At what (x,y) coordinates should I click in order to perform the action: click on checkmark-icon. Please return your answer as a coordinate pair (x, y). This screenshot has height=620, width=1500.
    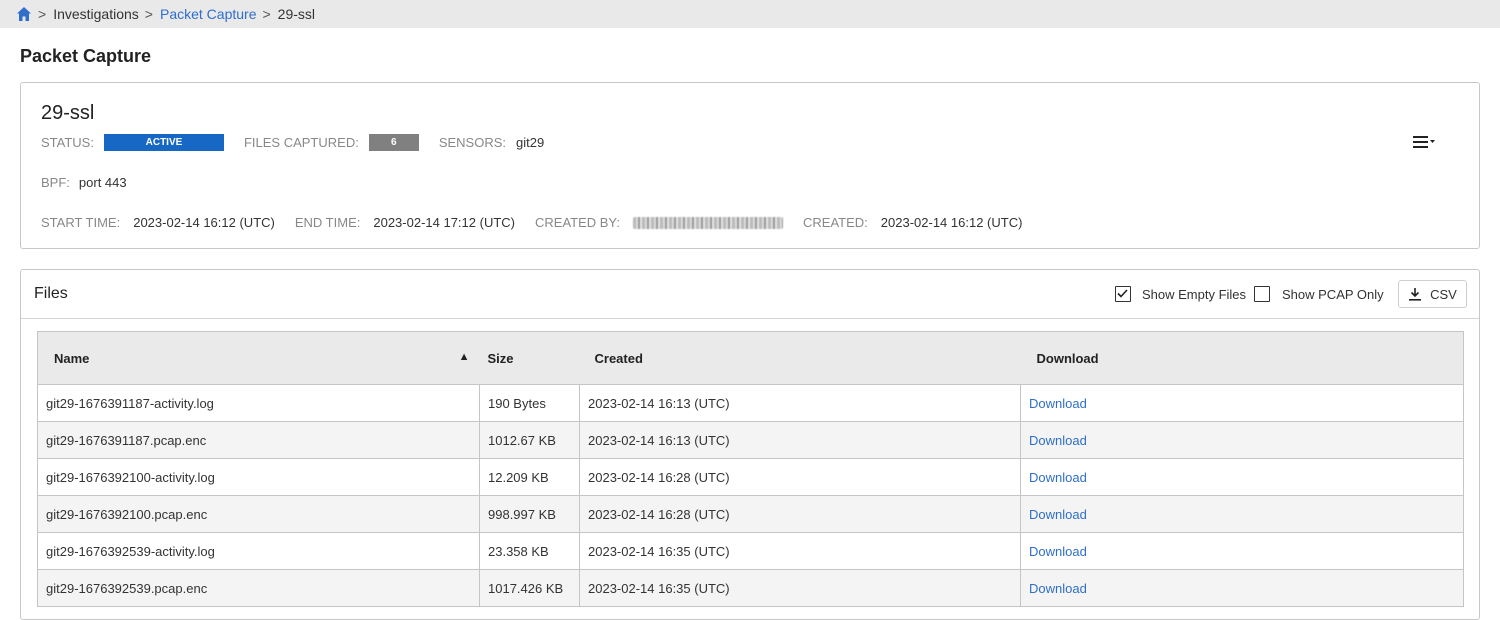
    Looking at the image, I should click on (1122, 293).